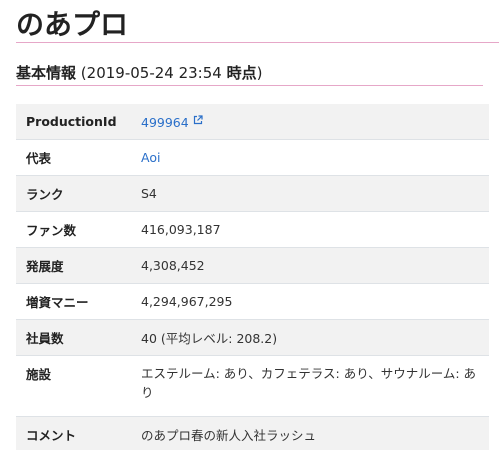 The image size is (499, 450). Describe the element at coordinates (73, 301) in the screenshot. I see `row-label: 増資マニー` at that location.